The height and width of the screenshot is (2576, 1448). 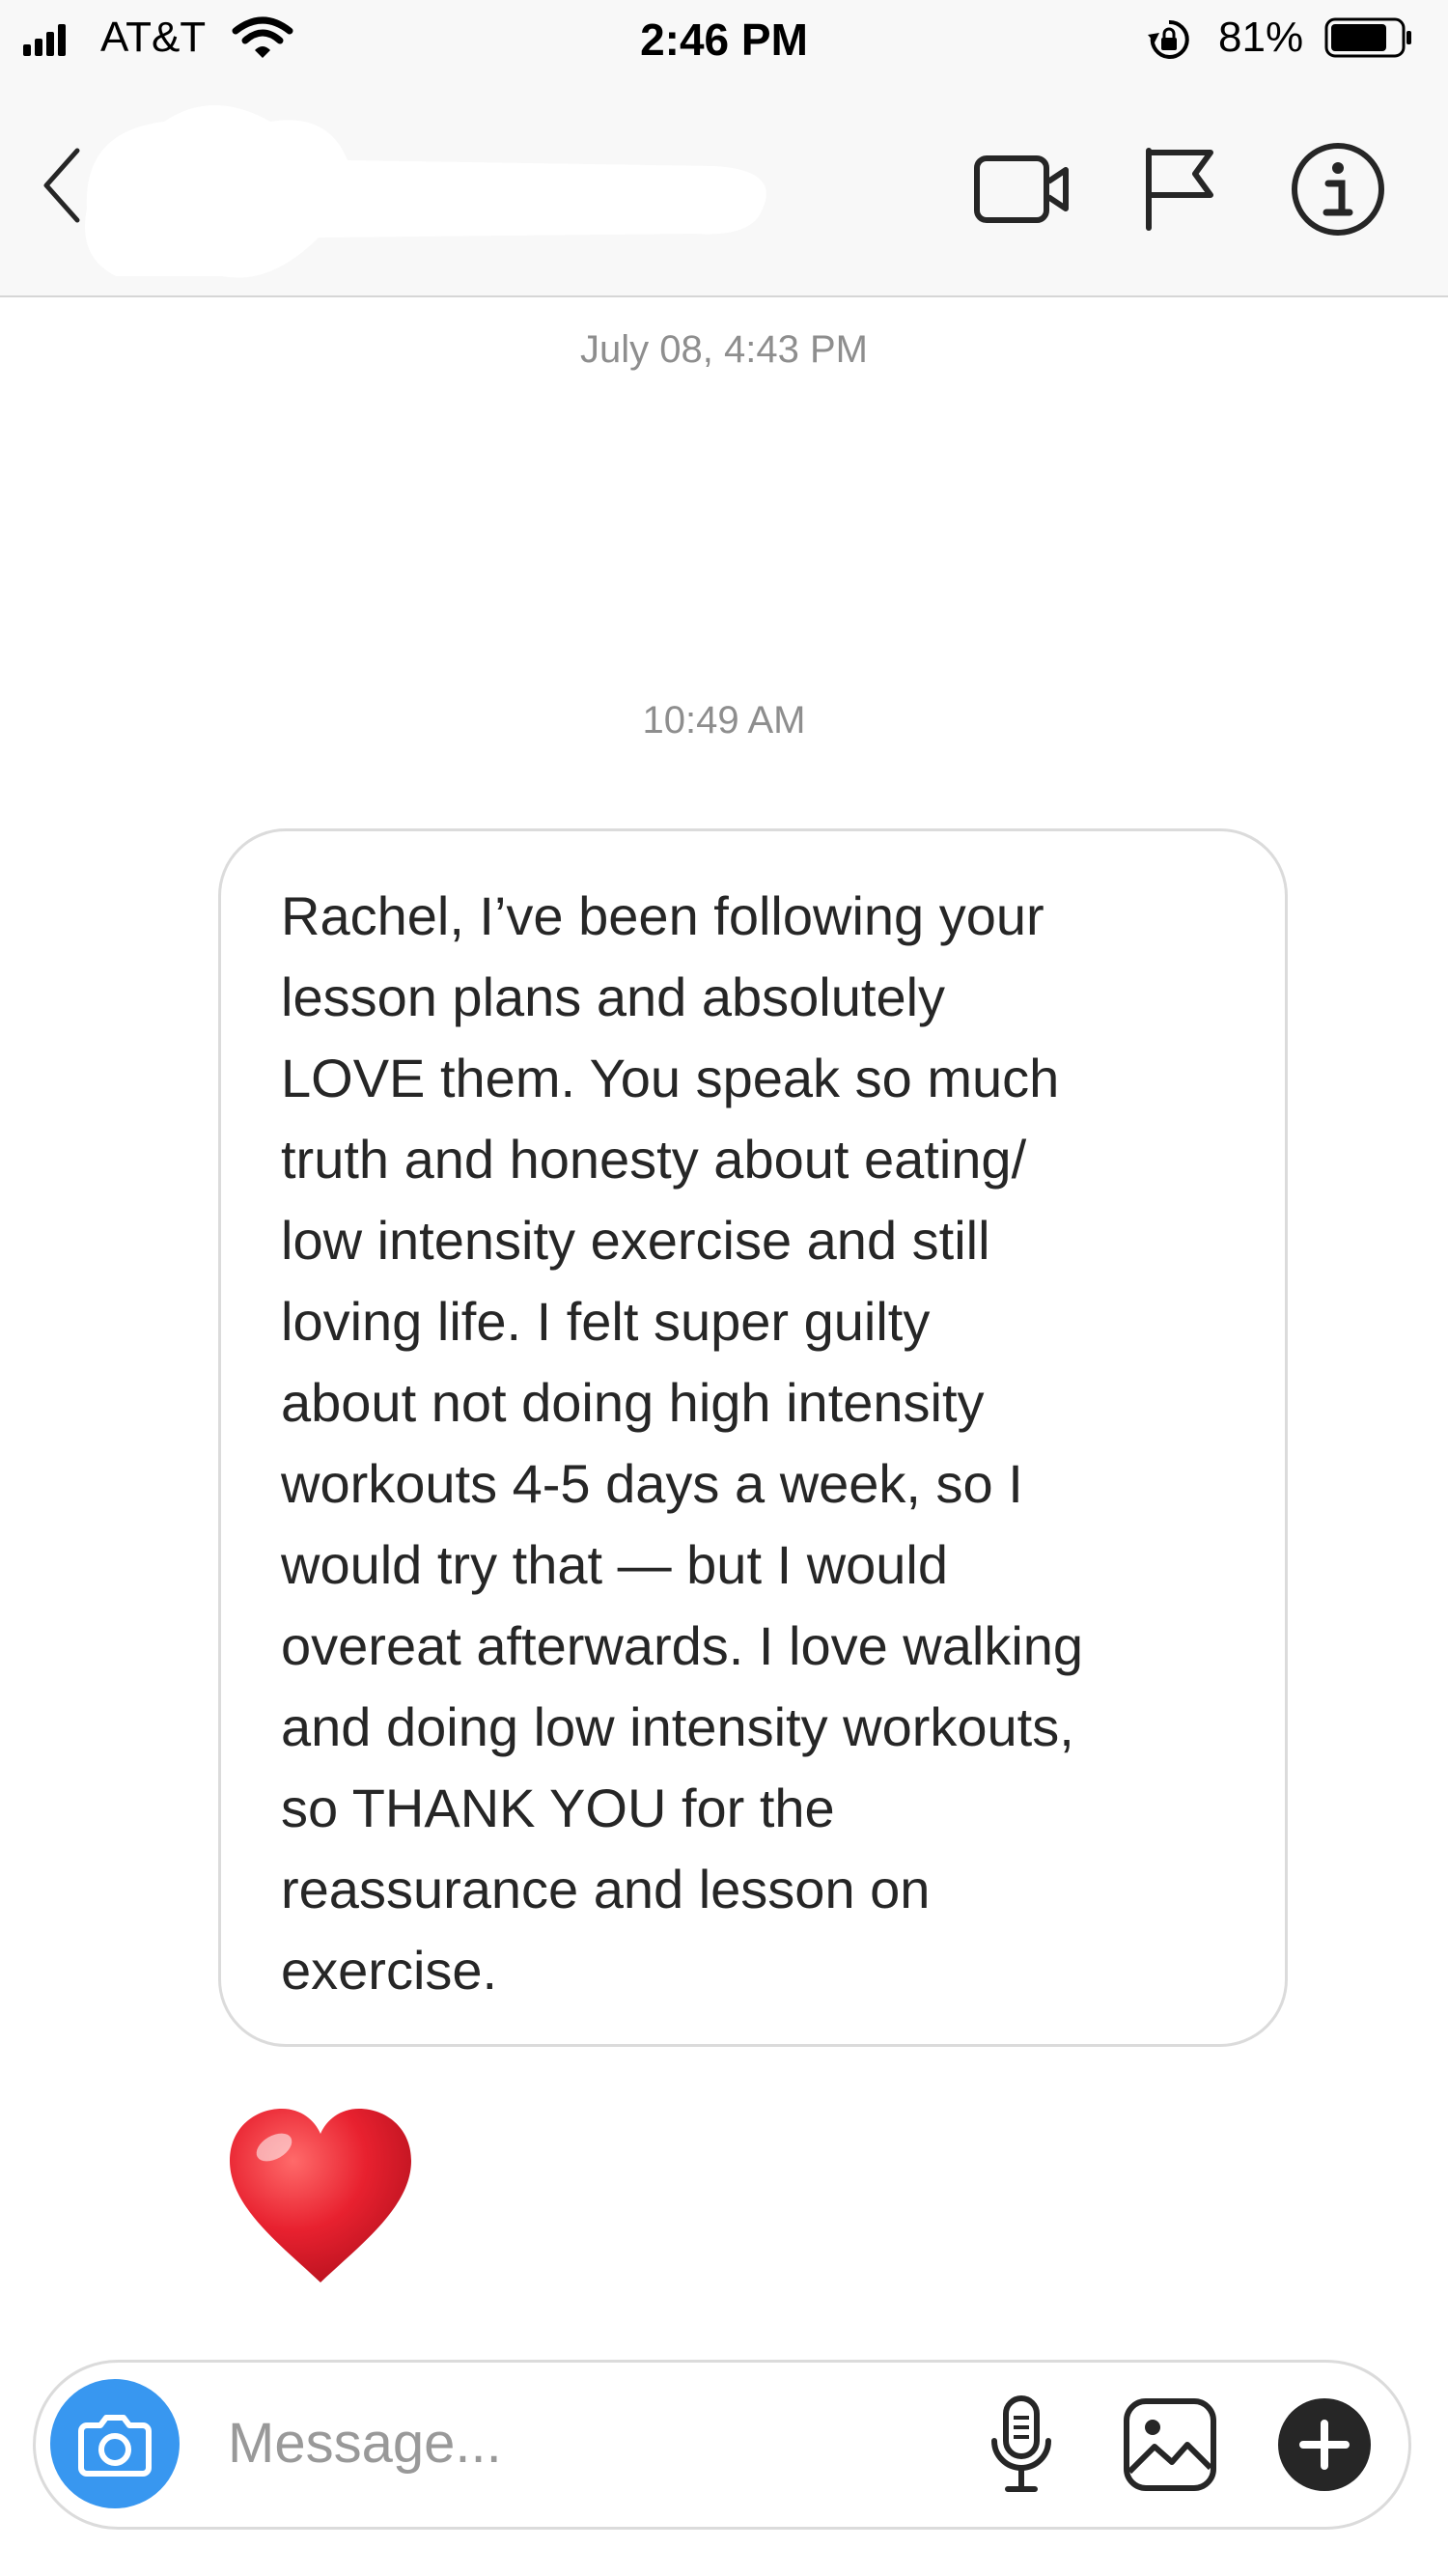 I want to click on message-input, so click(x=594, y=2443).